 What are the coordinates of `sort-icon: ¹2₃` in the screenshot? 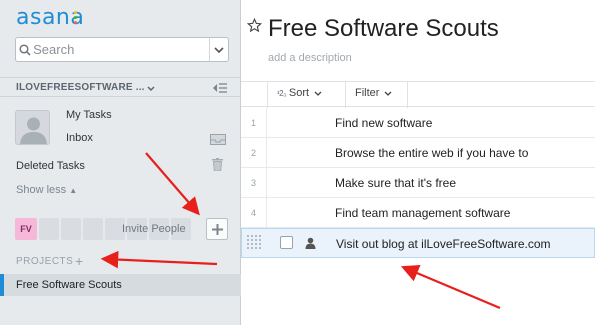 It's located at (281, 93).